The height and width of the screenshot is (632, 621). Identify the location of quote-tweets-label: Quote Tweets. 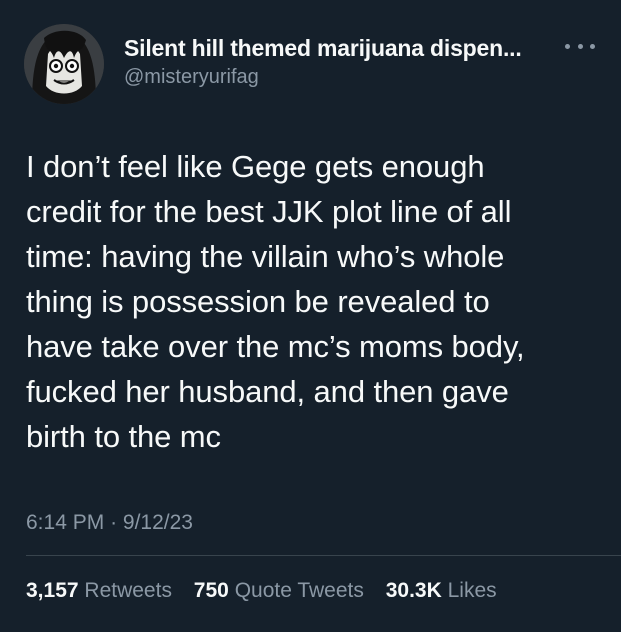
(299, 590).